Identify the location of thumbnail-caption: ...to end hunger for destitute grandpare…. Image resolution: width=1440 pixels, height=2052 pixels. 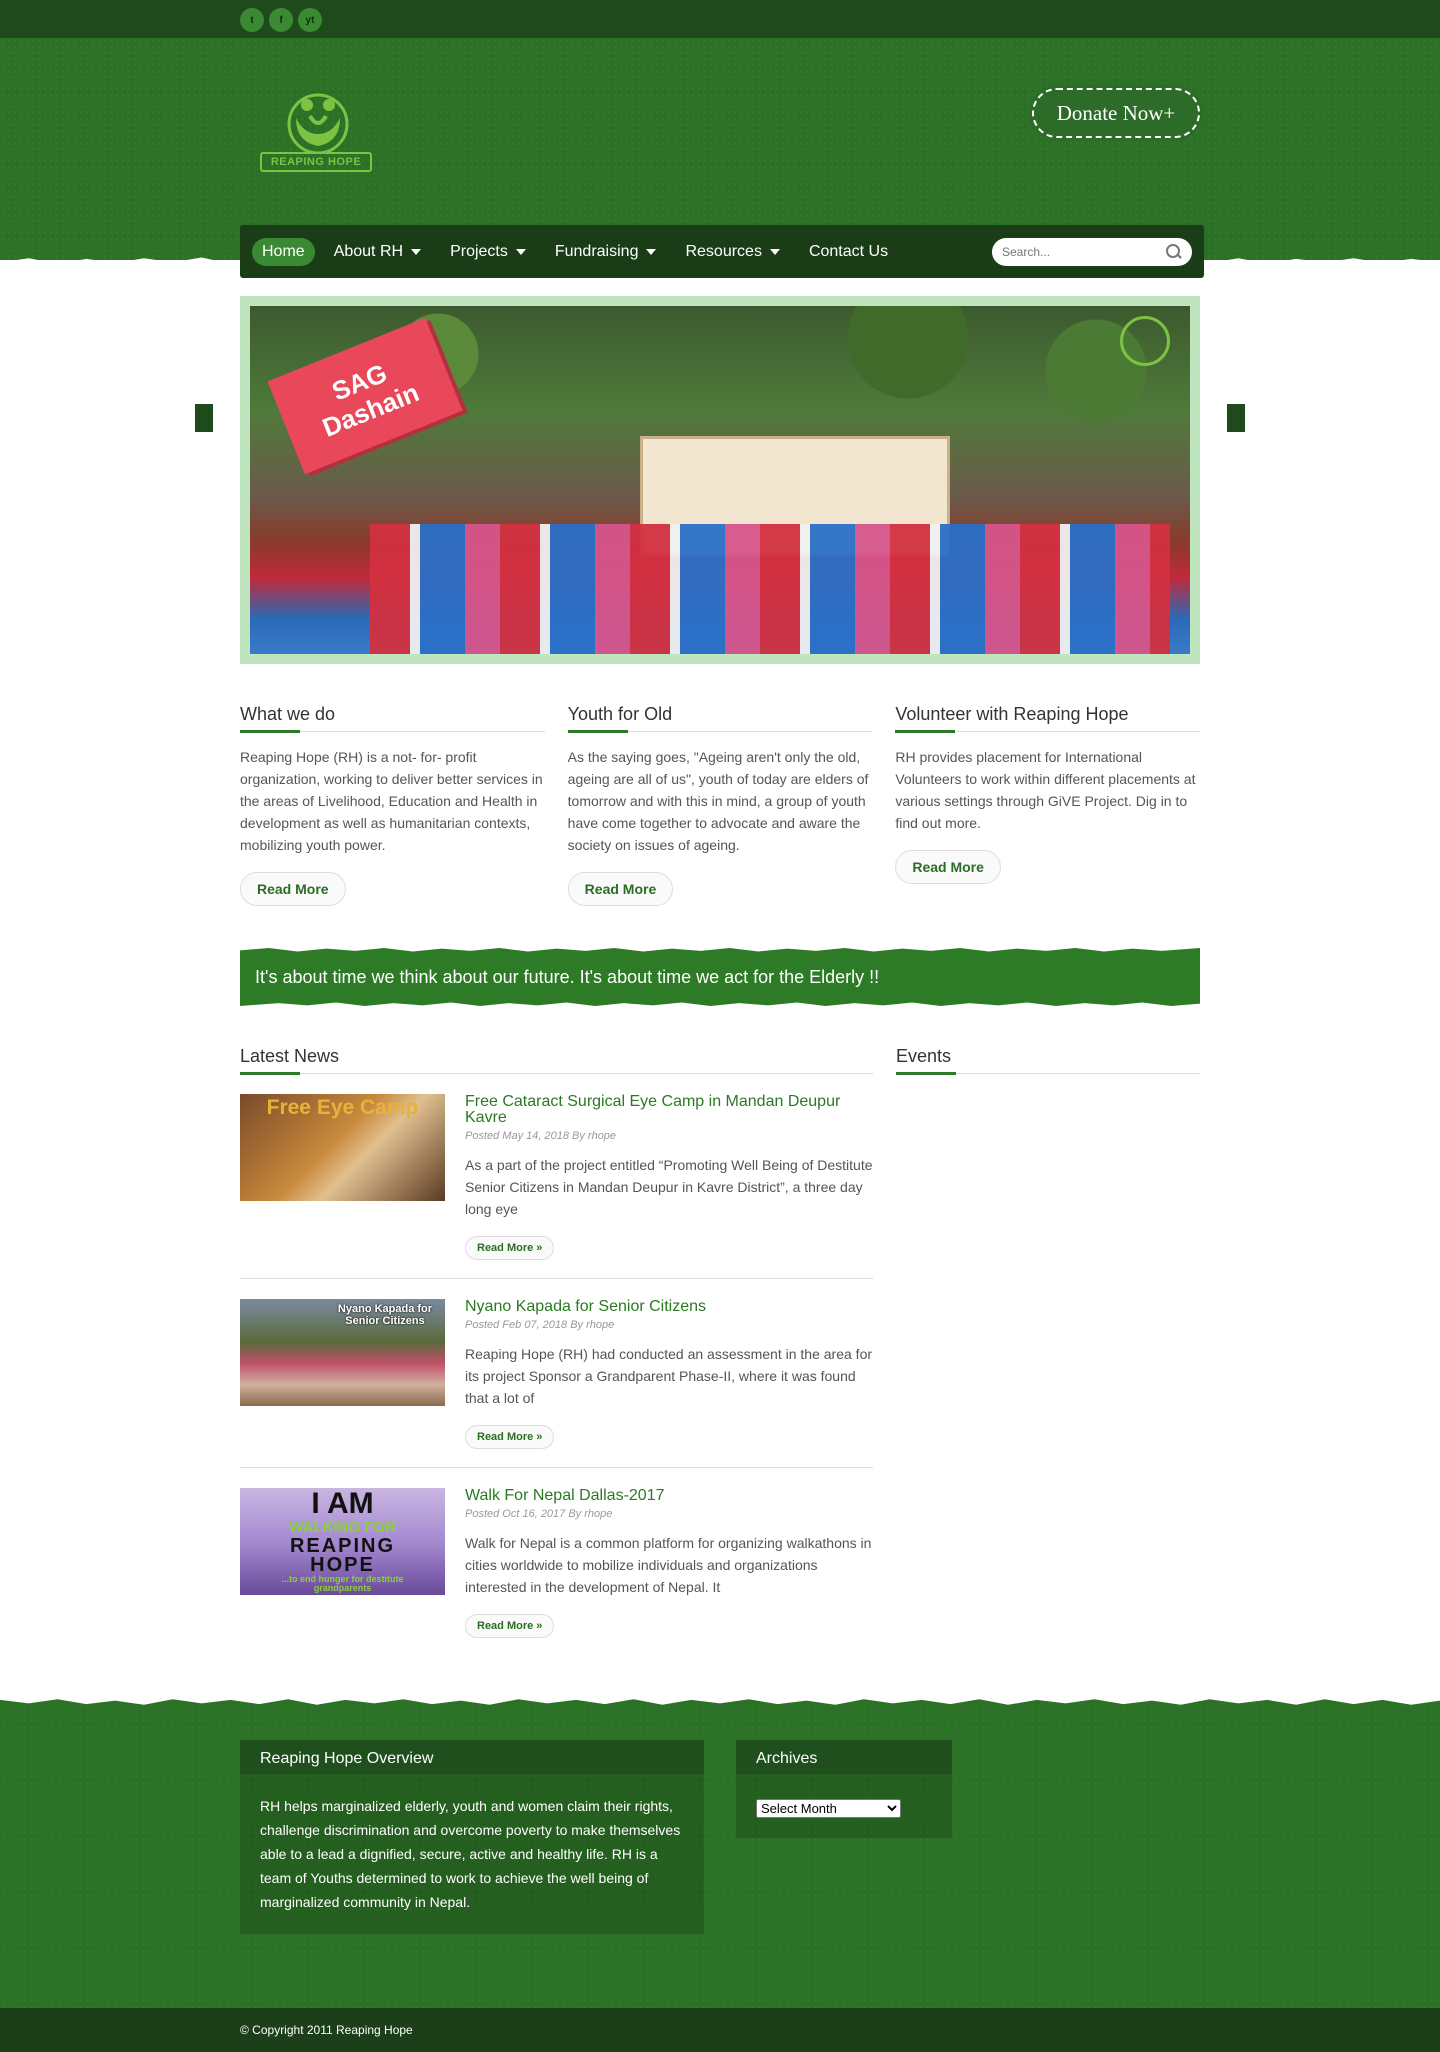
(342, 1583).